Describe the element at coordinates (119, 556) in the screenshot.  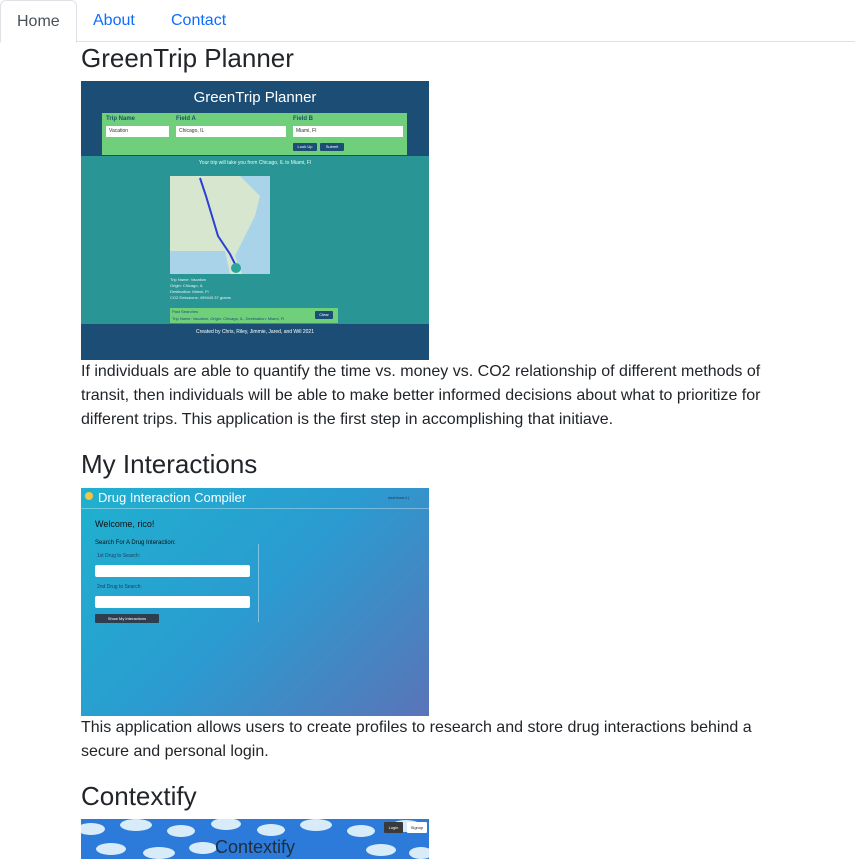
I see `first-drug-label: 1st Drug to Search:` at that location.